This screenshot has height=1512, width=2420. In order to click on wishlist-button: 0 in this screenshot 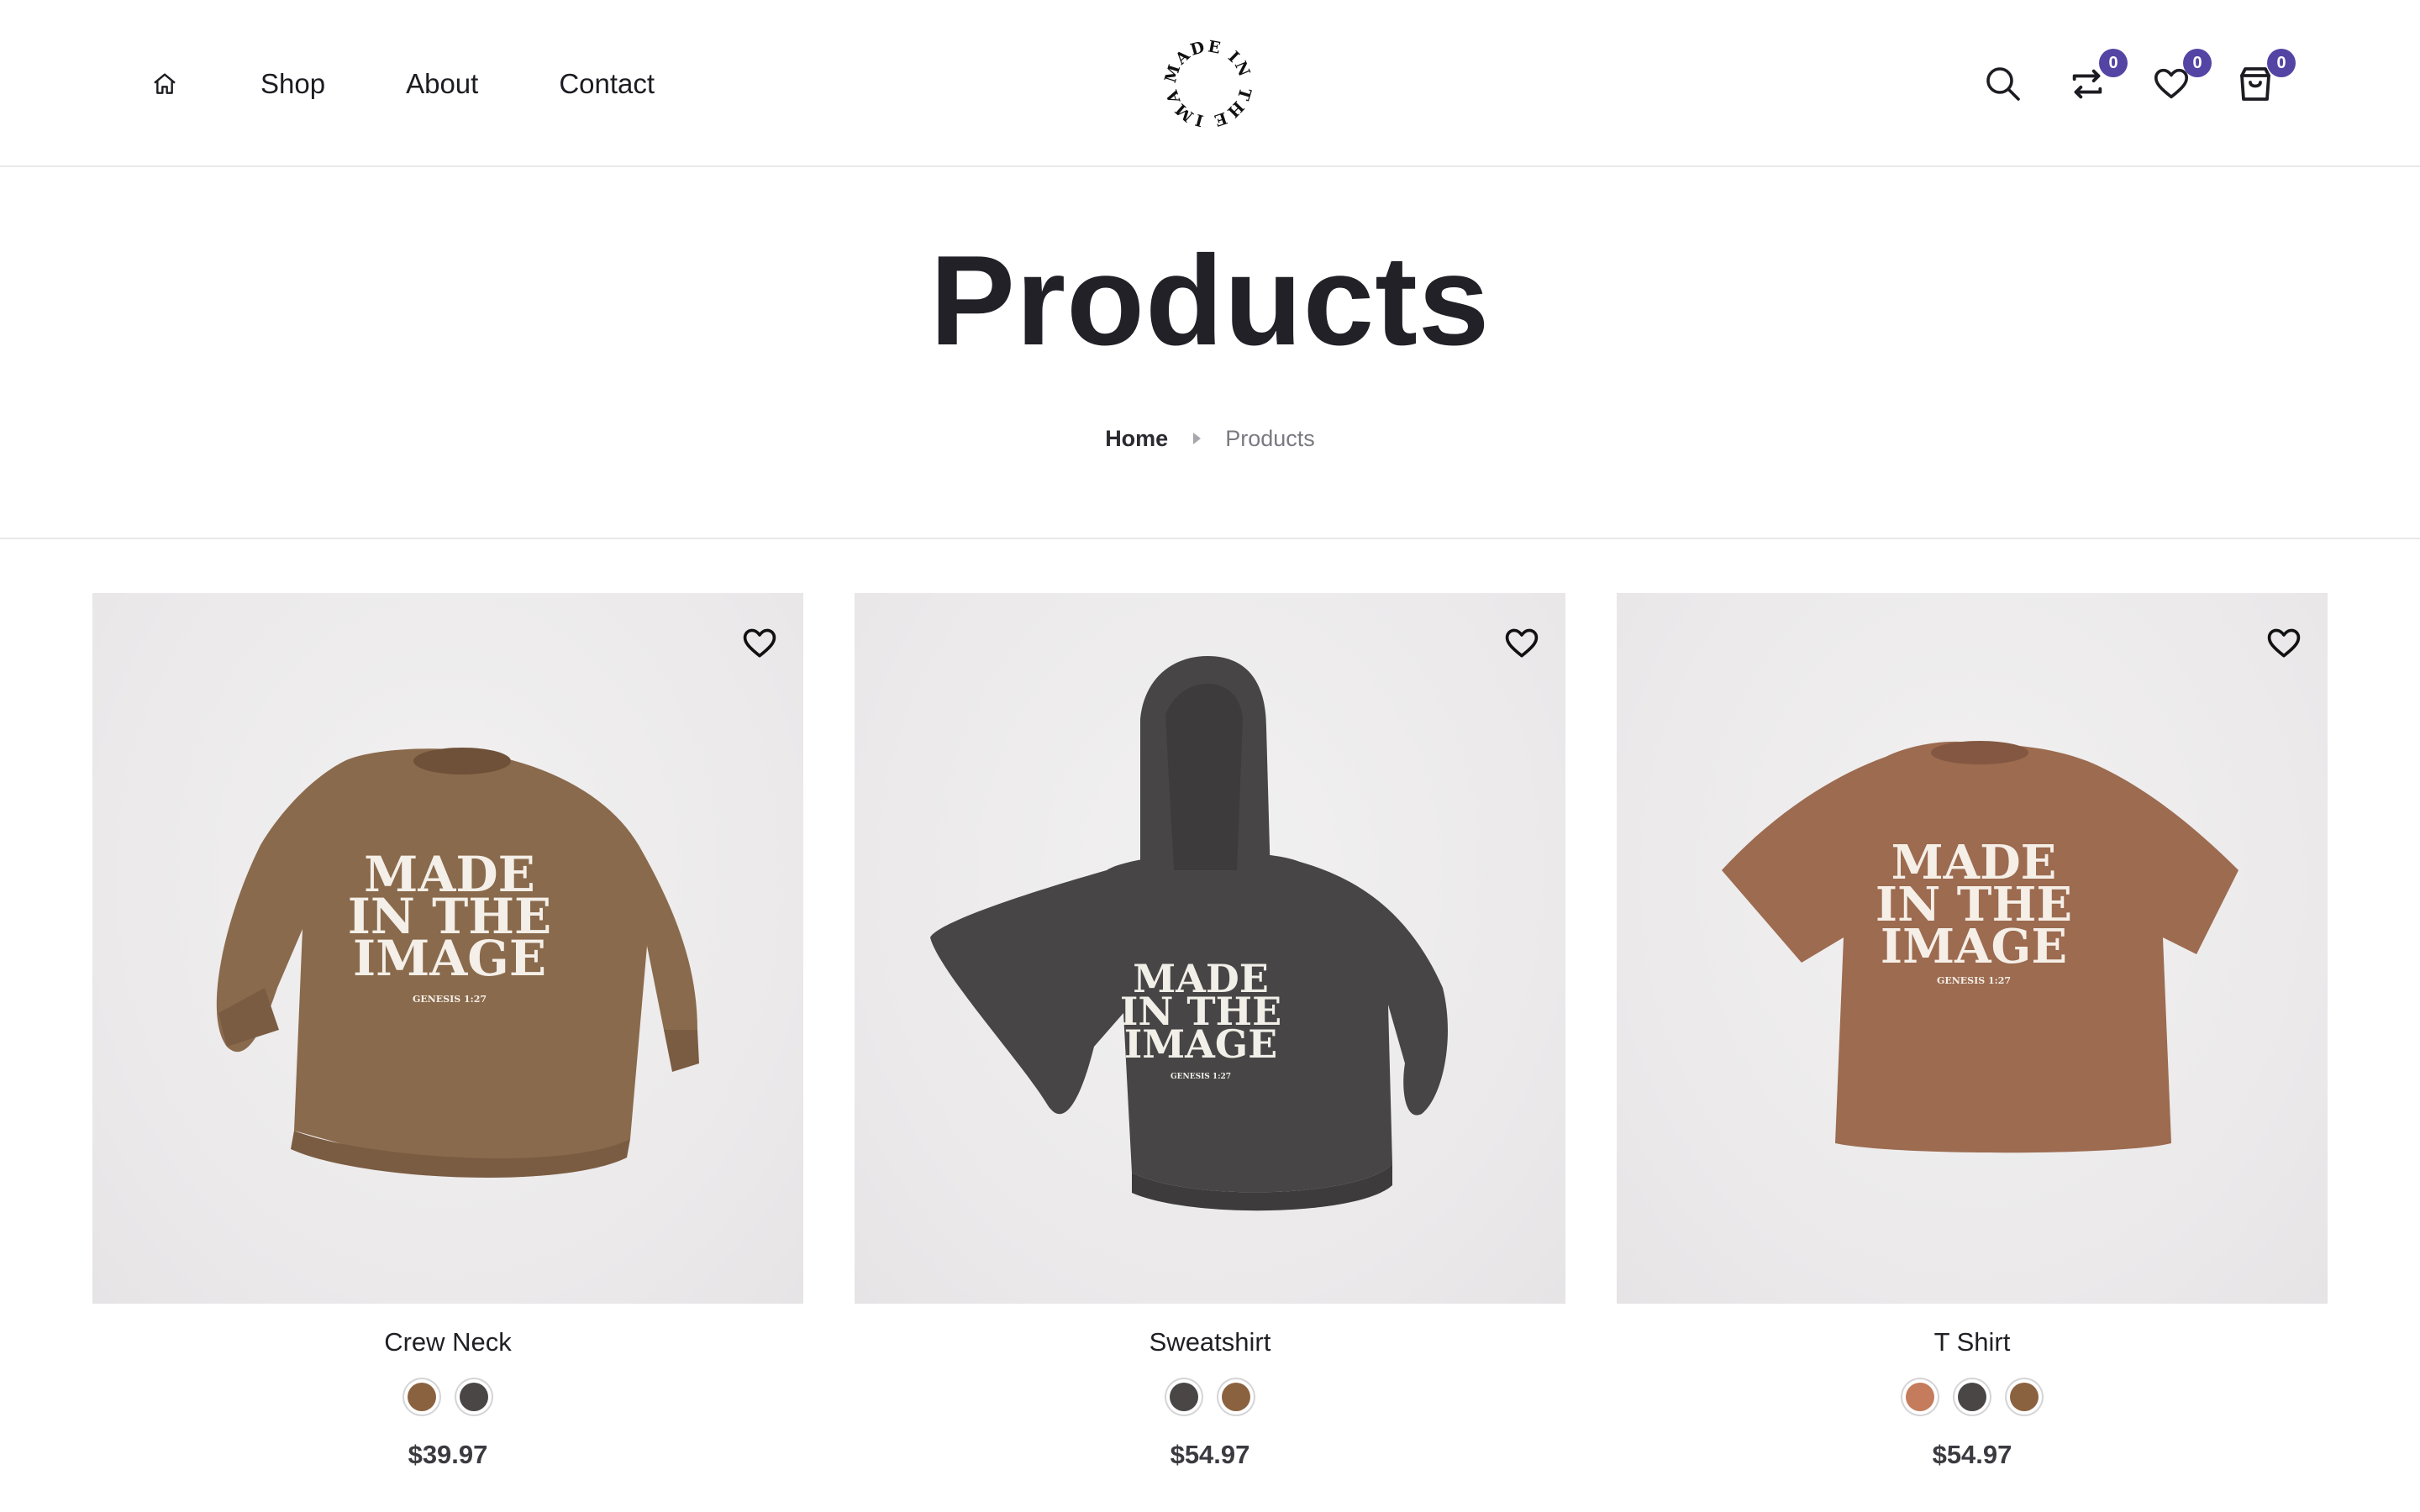, I will do `click(2180, 77)`.